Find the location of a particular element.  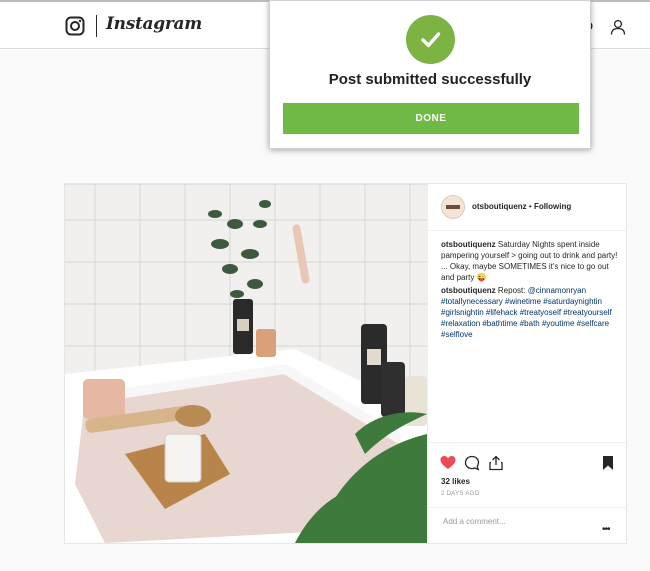

post-actions-area: 32 likes 2 DAYS AGO ••• is located at coordinates (527, 493).